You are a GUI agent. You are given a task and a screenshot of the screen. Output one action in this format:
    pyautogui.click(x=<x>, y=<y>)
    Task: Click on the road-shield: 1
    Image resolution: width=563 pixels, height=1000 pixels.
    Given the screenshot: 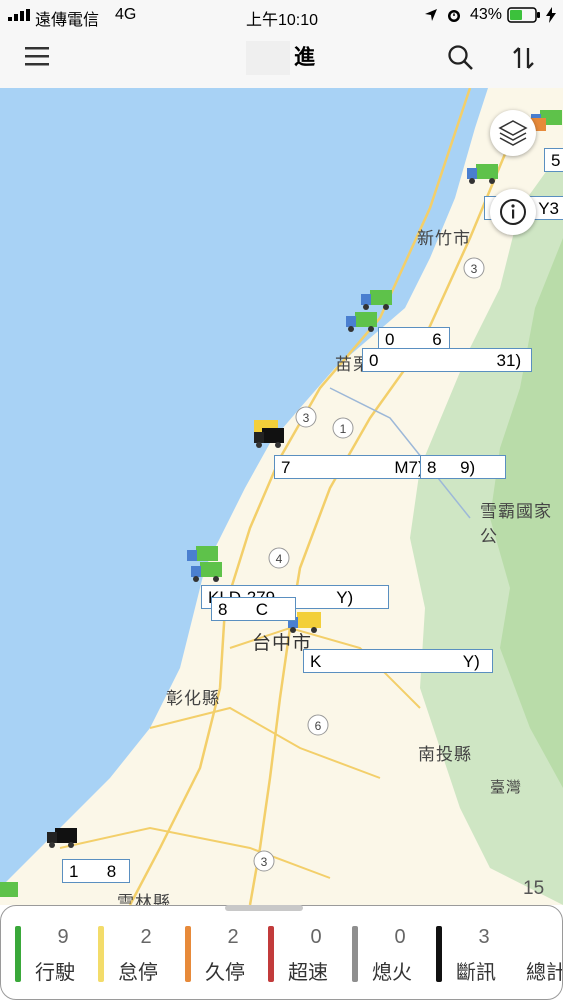 What is the action you would take?
    pyautogui.click(x=343, y=428)
    